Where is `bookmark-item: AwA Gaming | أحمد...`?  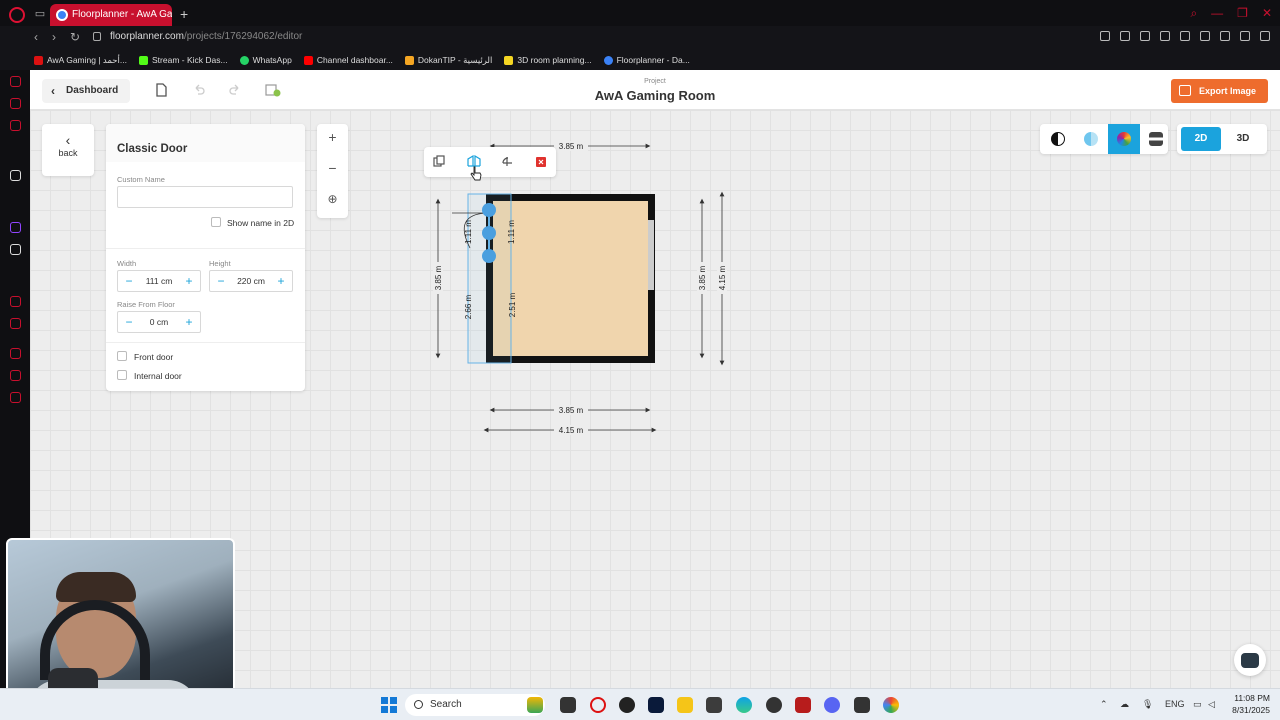
bookmark-item: AwA Gaming | أحمد... is located at coordinates (80, 60).